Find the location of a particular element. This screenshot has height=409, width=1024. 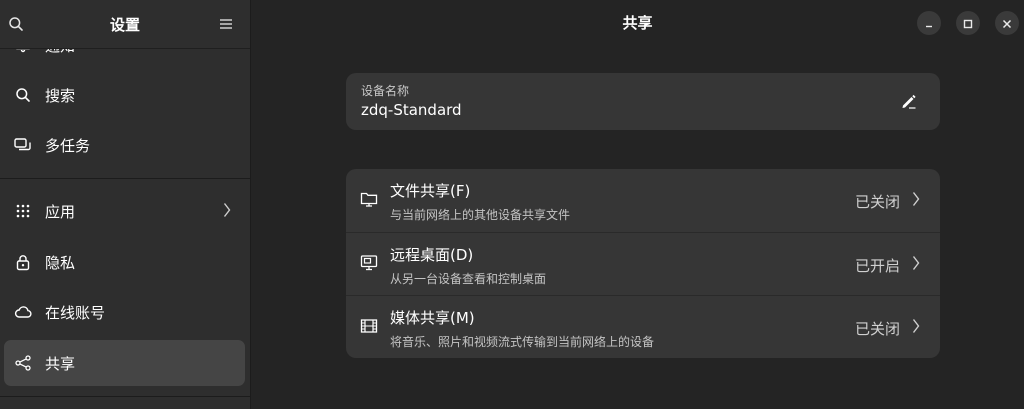

maximize-icon is located at coordinates (968, 23).